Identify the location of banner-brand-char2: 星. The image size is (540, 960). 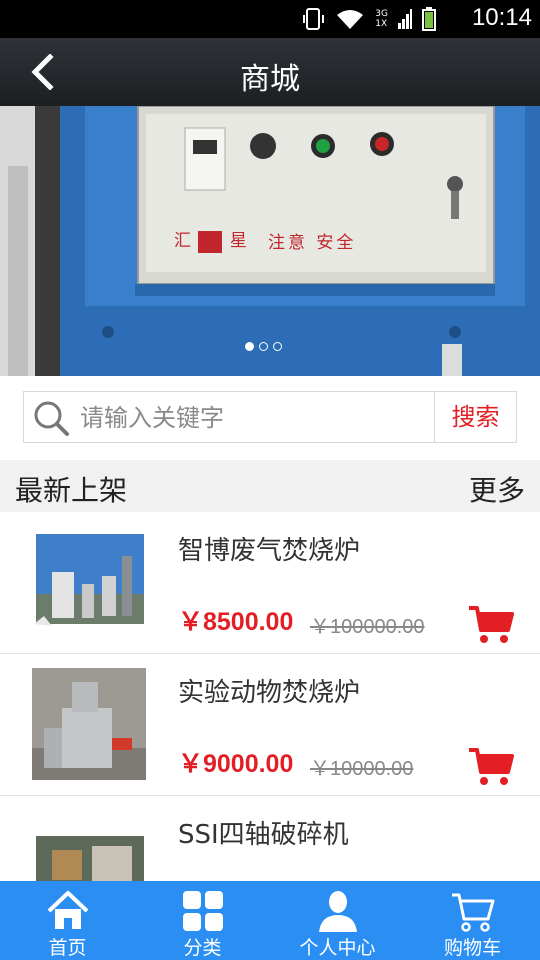
(238, 241).